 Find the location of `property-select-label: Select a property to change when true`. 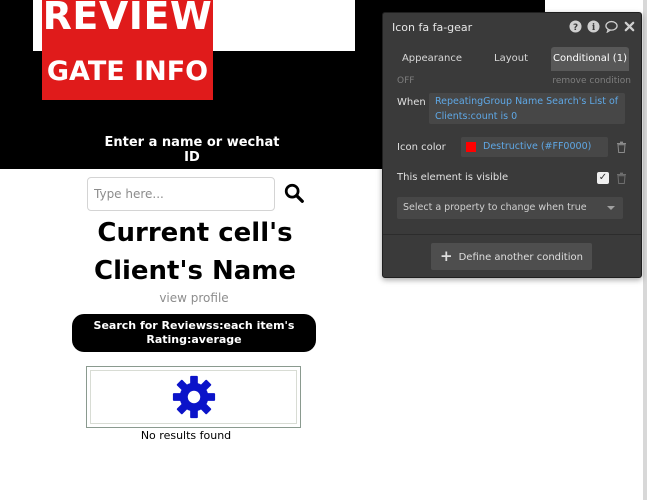

property-select-label: Select a property to change when true is located at coordinates (495, 207).